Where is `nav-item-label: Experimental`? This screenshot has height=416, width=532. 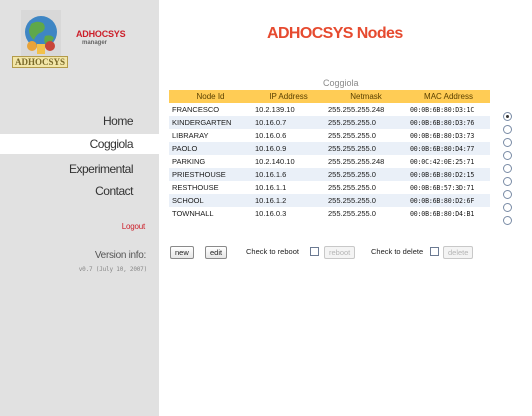
nav-item-label: Experimental is located at coordinates (101, 169).